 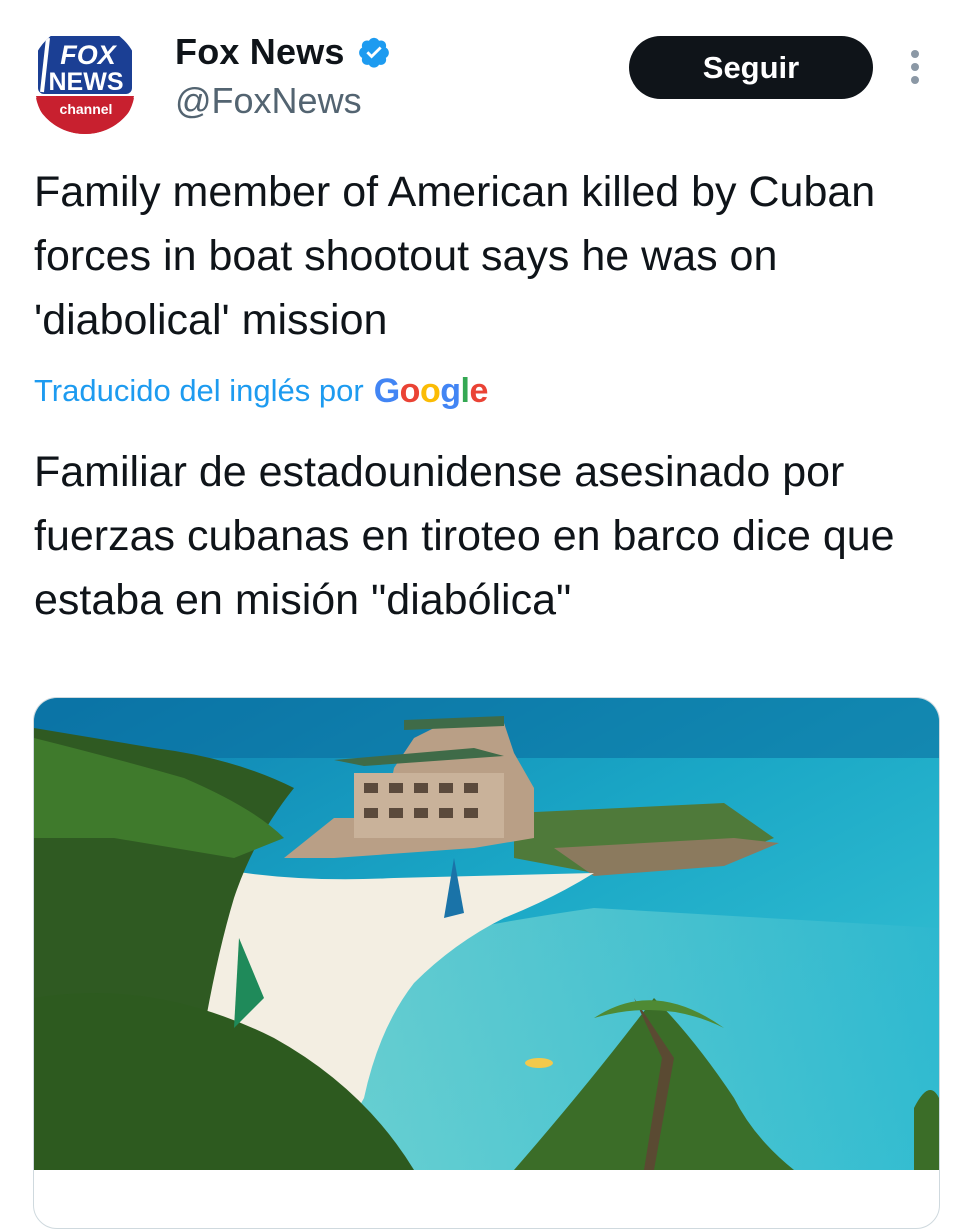 What do you see at coordinates (751, 67) in the screenshot?
I see `follow-button: Seguir` at bounding box center [751, 67].